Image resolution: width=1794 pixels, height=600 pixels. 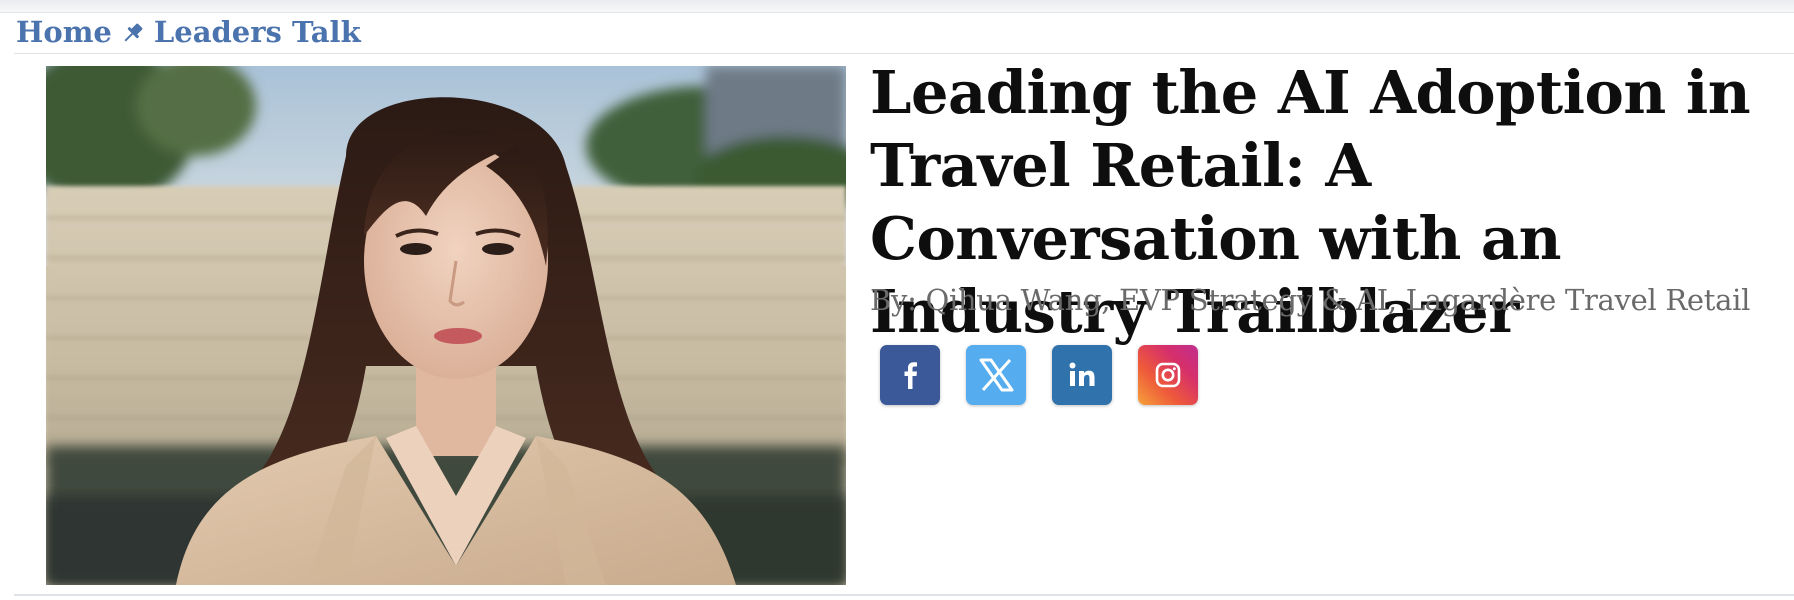 I want to click on x-icon, so click(x=996, y=375).